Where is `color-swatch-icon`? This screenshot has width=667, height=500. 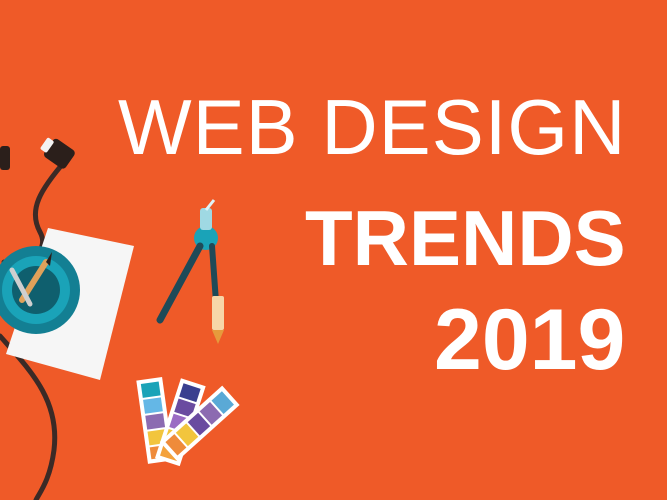
color-swatch-icon is located at coordinates (188, 422).